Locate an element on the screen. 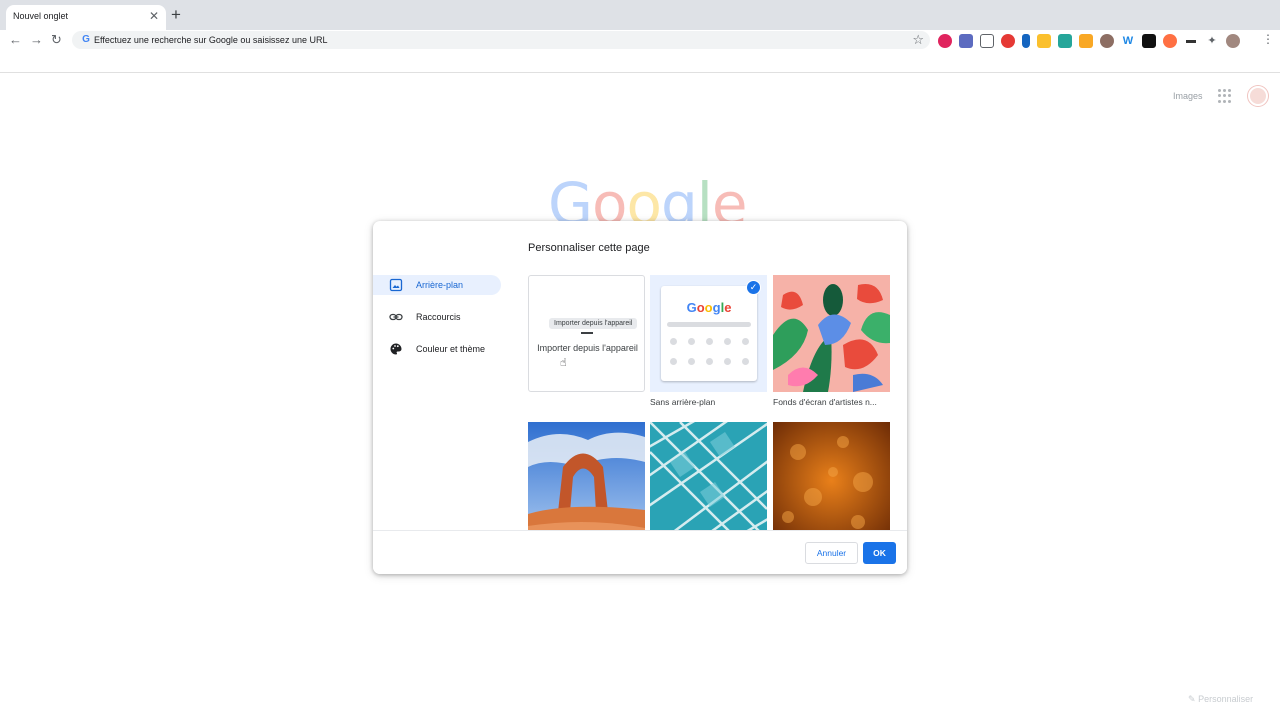 Image resolution: width=1280 pixels, height=720 pixels. sidebar-item-label: Couleur et thème is located at coordinates (451, 349).